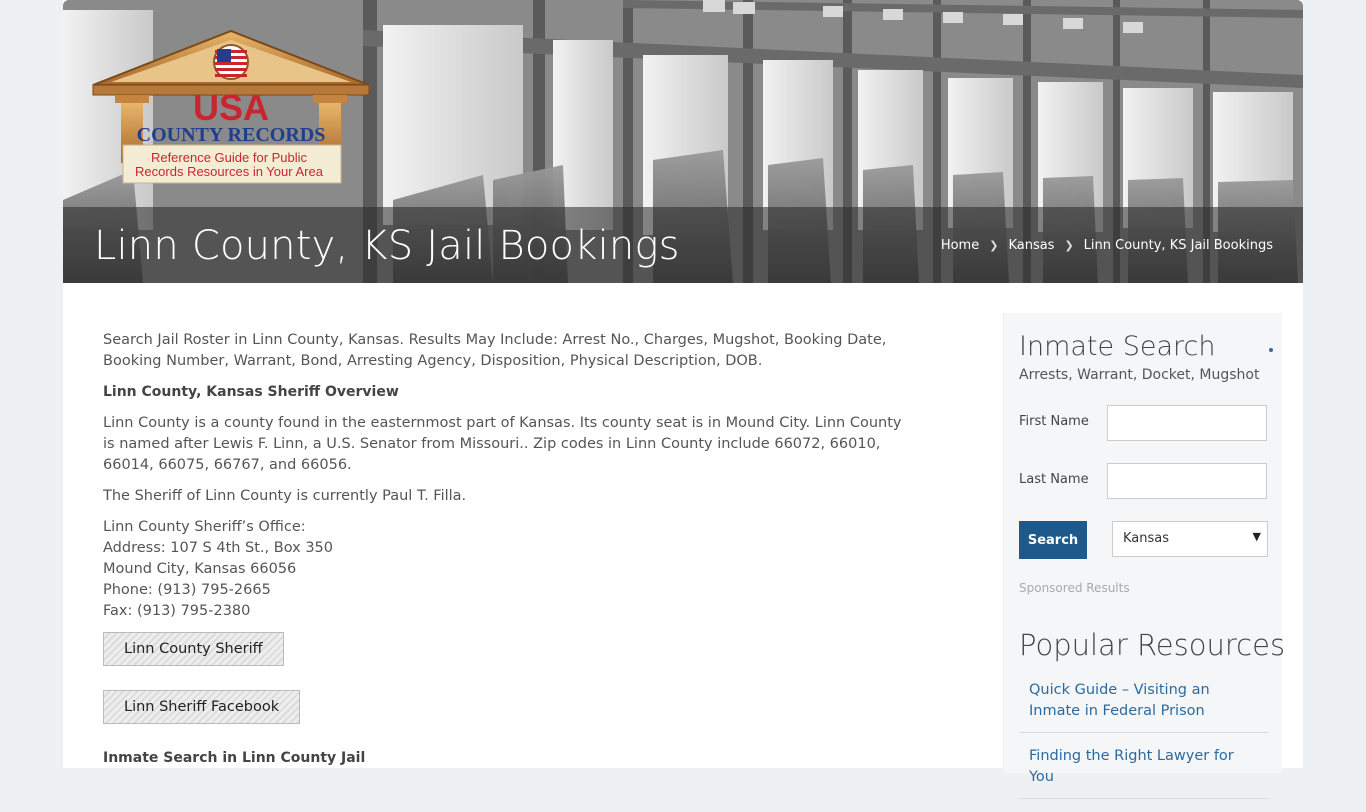 The height and width of the screenshot is (812, 1366). Describe the element at coordinates (229, 157) in the screenshot. I see `logo-tagline-1: Reference Guide for Public` at that location.